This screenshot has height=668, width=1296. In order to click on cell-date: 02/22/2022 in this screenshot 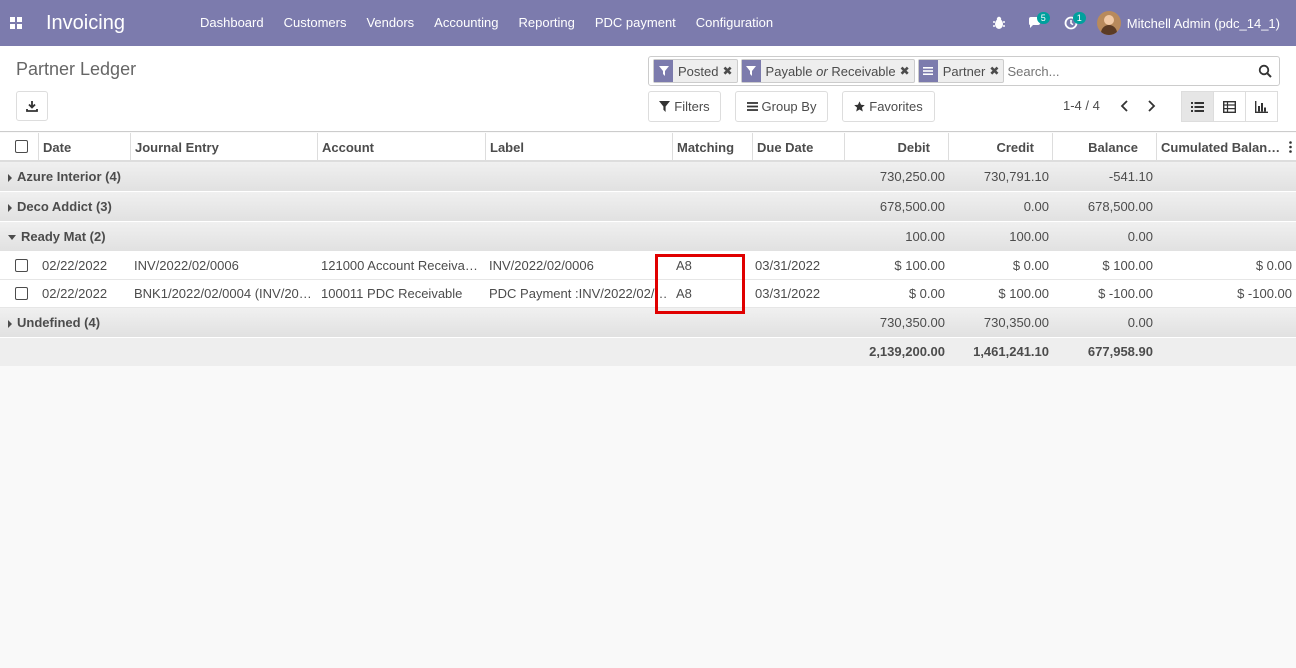, I will do `click(75, 293)`.